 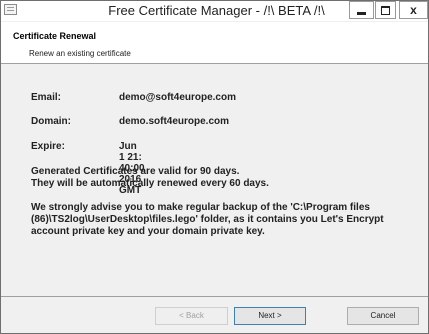 I want to click on close-button: x, so click(x=413, y=10).